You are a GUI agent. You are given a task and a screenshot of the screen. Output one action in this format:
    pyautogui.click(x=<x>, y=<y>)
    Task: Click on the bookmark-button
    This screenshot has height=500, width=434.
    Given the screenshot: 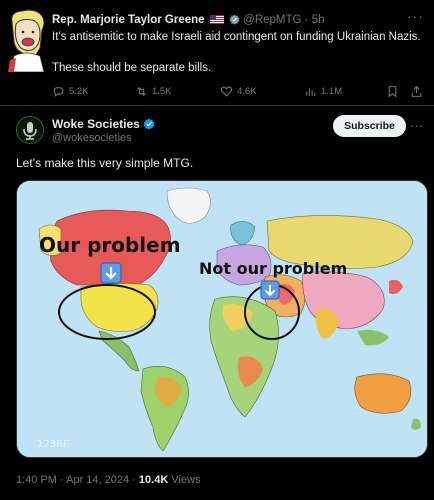 What is the action you would take?
    pyautogui.click(x=392, y=91)
    